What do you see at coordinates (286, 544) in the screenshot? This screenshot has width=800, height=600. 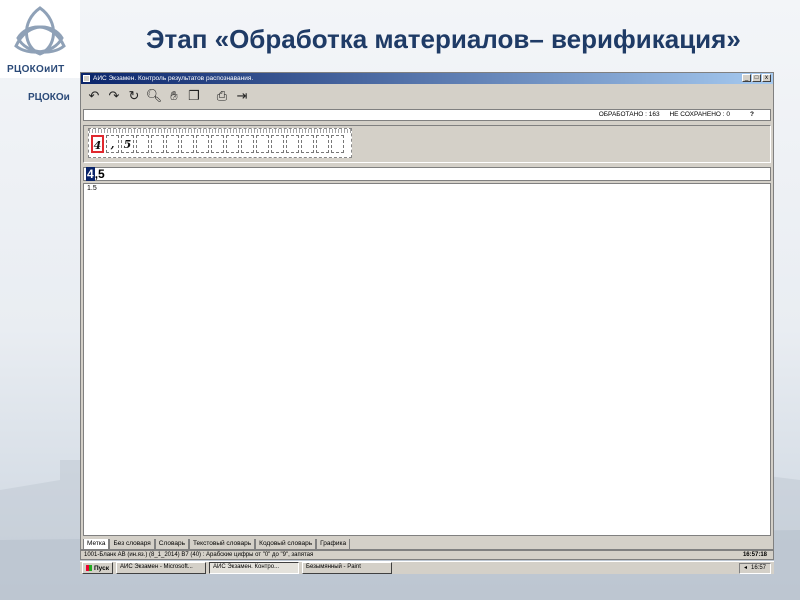 I see `tab-code-dictionary: Кодовый словарь` at bounding box center [286, 544].